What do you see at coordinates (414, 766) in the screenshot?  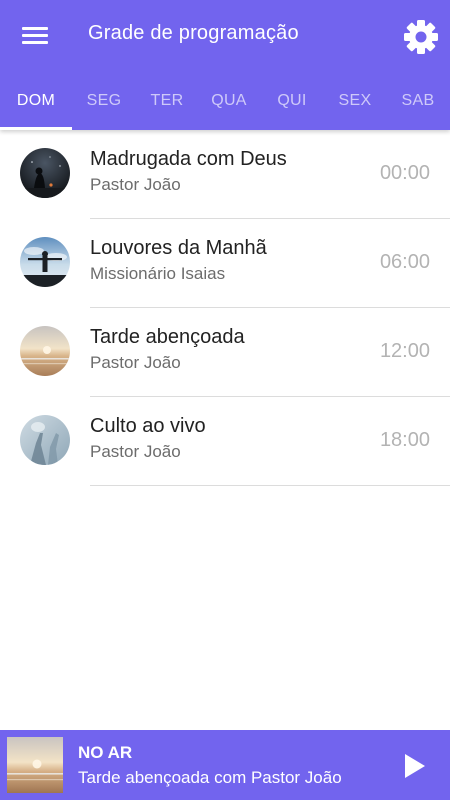 I see `play-icon` at bounding box center [414, 766].